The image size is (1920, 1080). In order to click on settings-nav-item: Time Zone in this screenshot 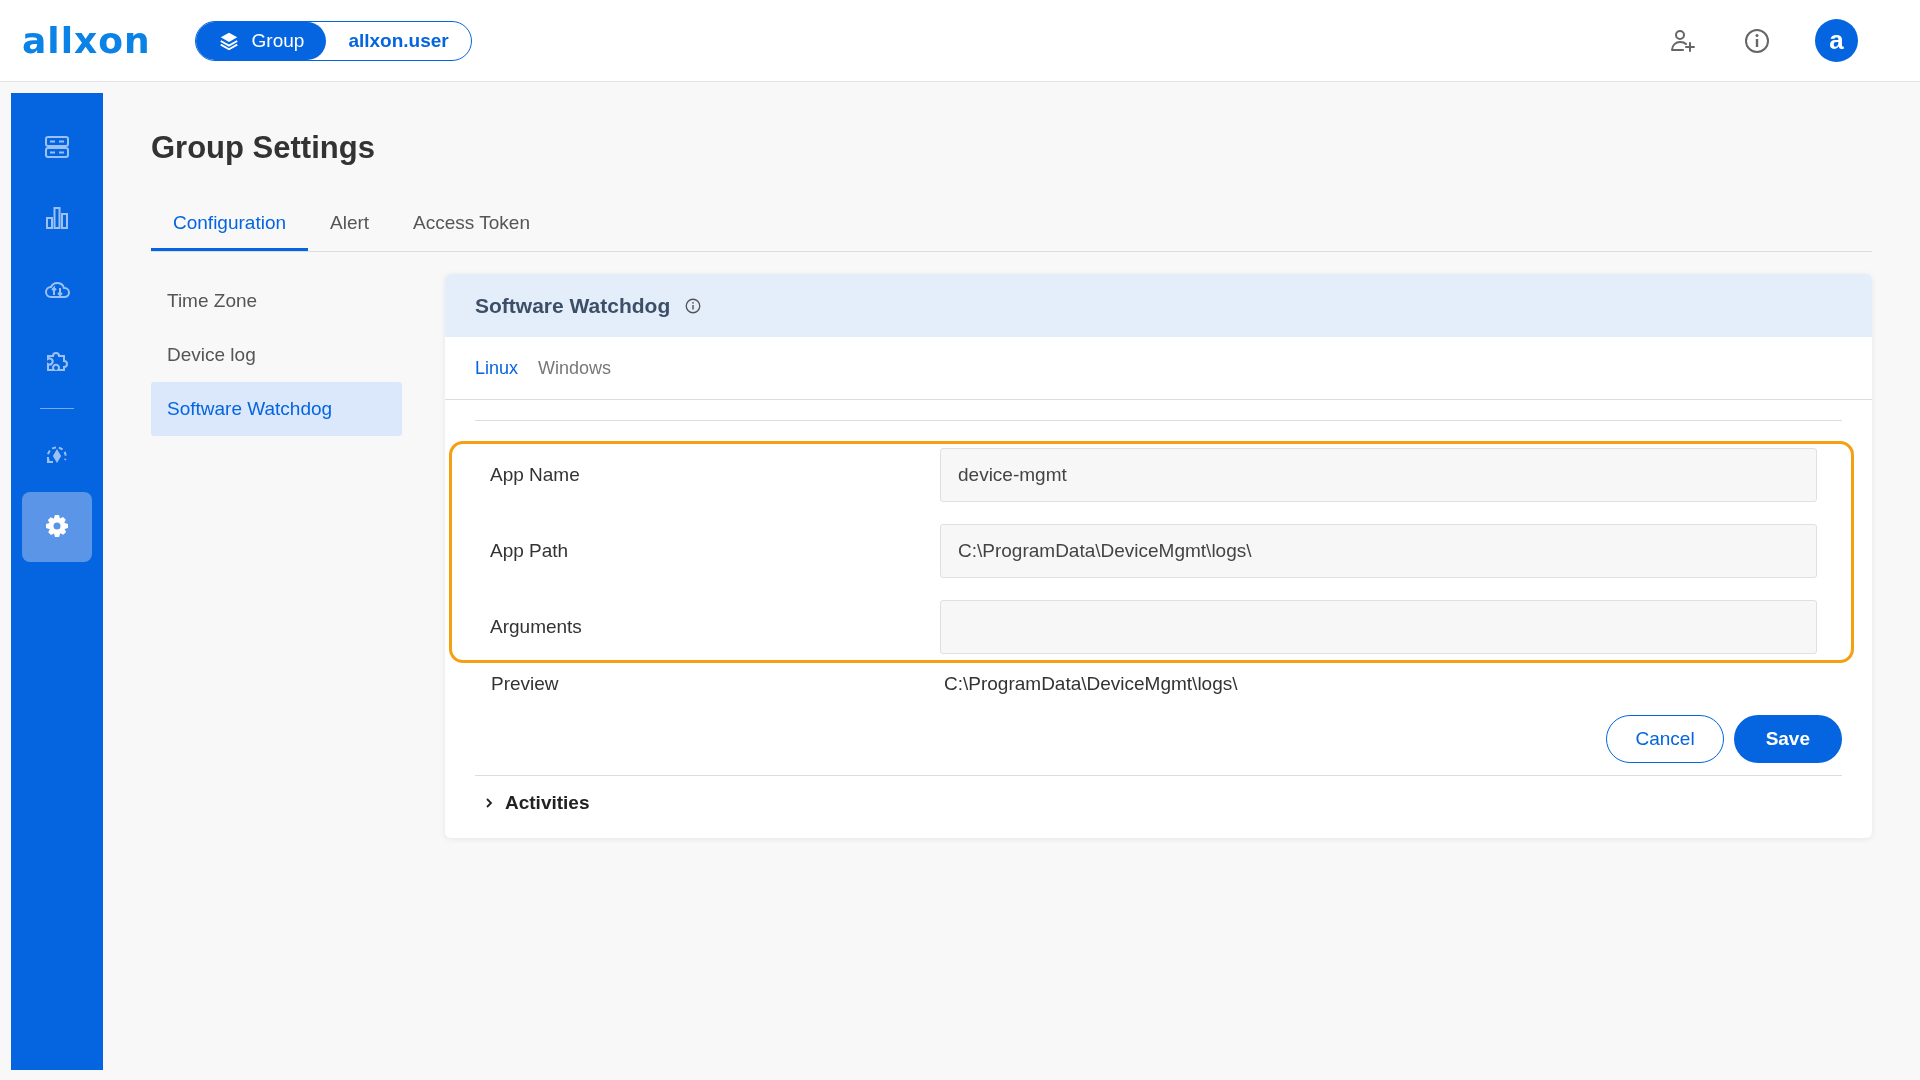, I will do `click(276, 301)`.